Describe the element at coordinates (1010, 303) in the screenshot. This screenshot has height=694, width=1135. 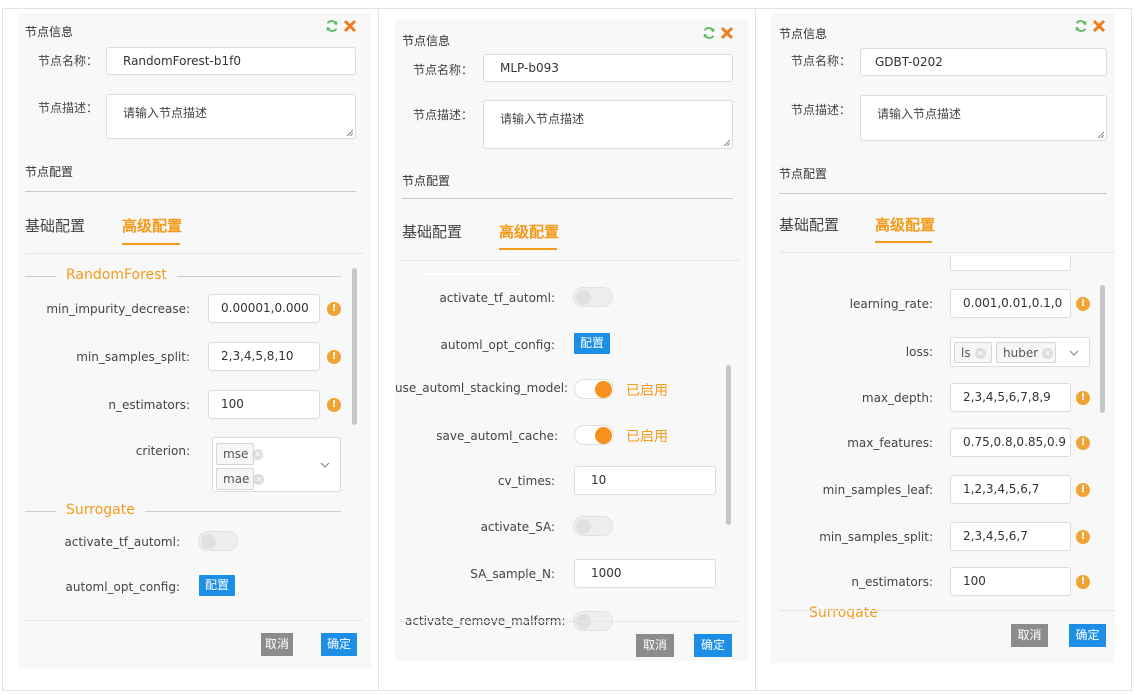
I see `learning-rate-input: 0.001,0.01,0.1,0` at that location.